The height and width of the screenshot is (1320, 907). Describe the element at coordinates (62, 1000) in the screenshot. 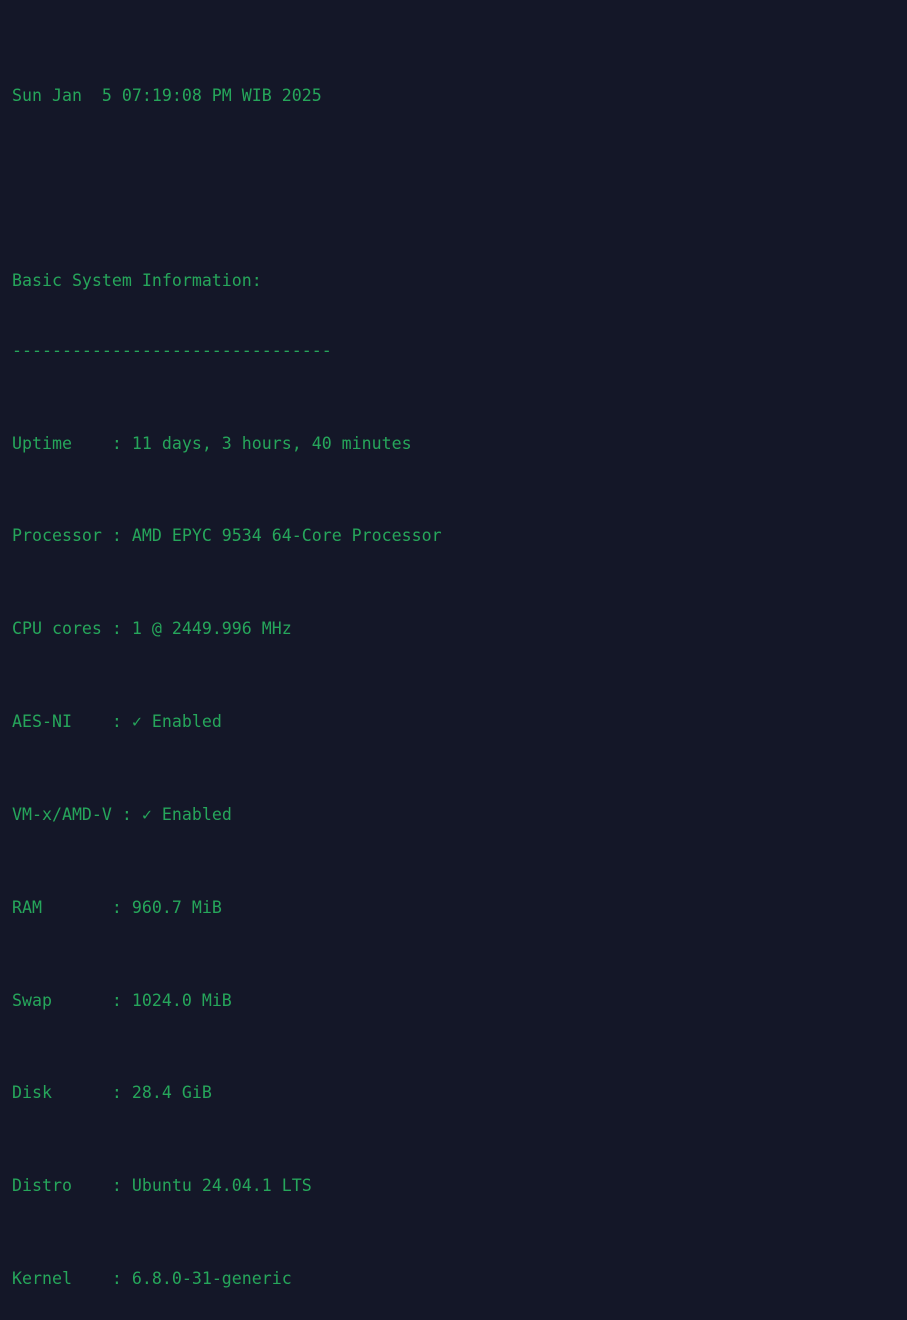

I see `info-label: Swap` at that location.